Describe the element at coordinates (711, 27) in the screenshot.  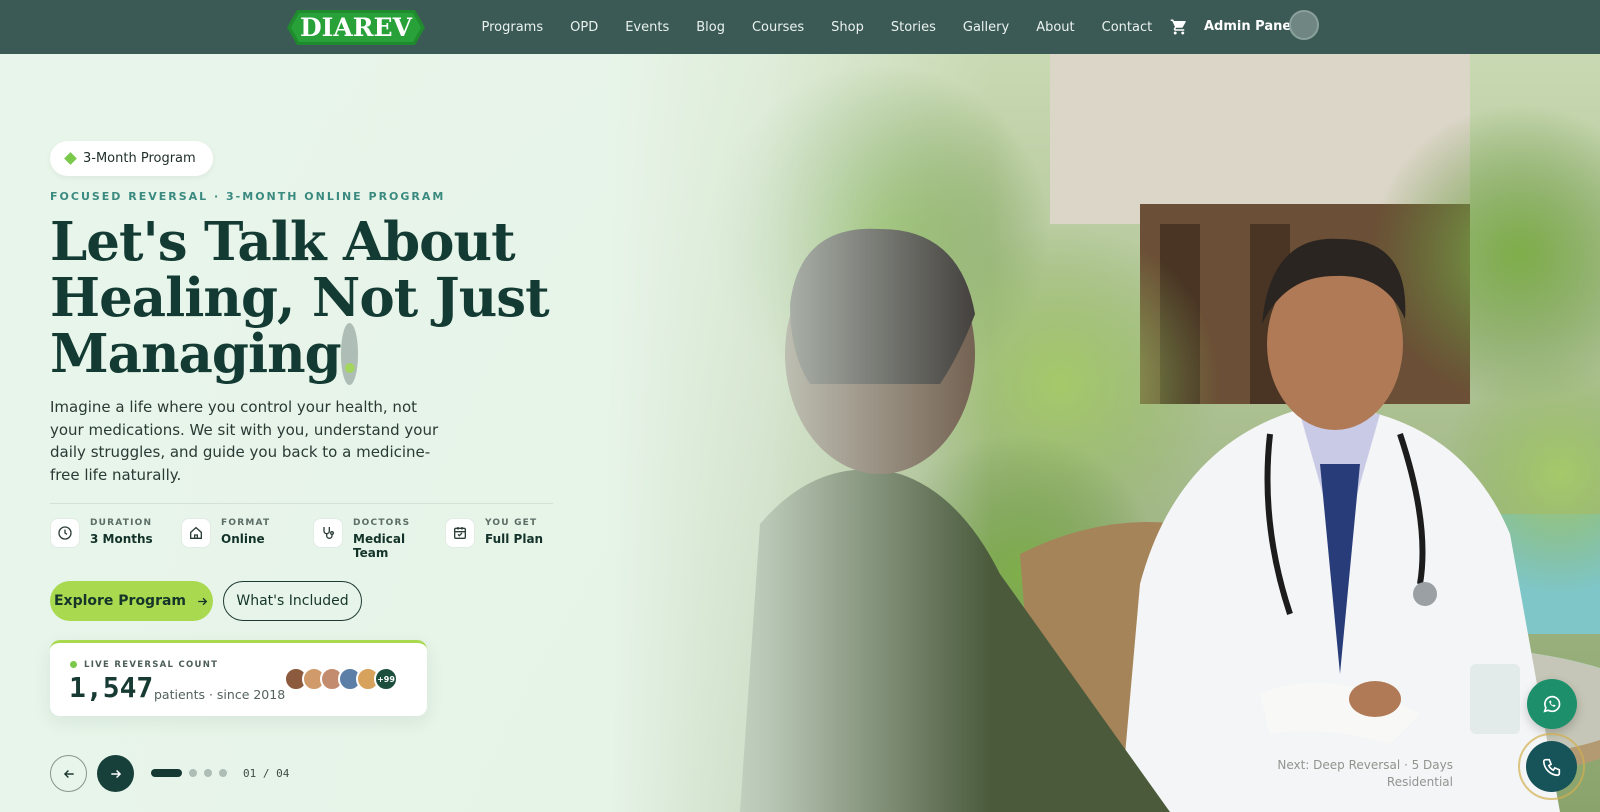
I see `nav-blog: Blog` at that location.